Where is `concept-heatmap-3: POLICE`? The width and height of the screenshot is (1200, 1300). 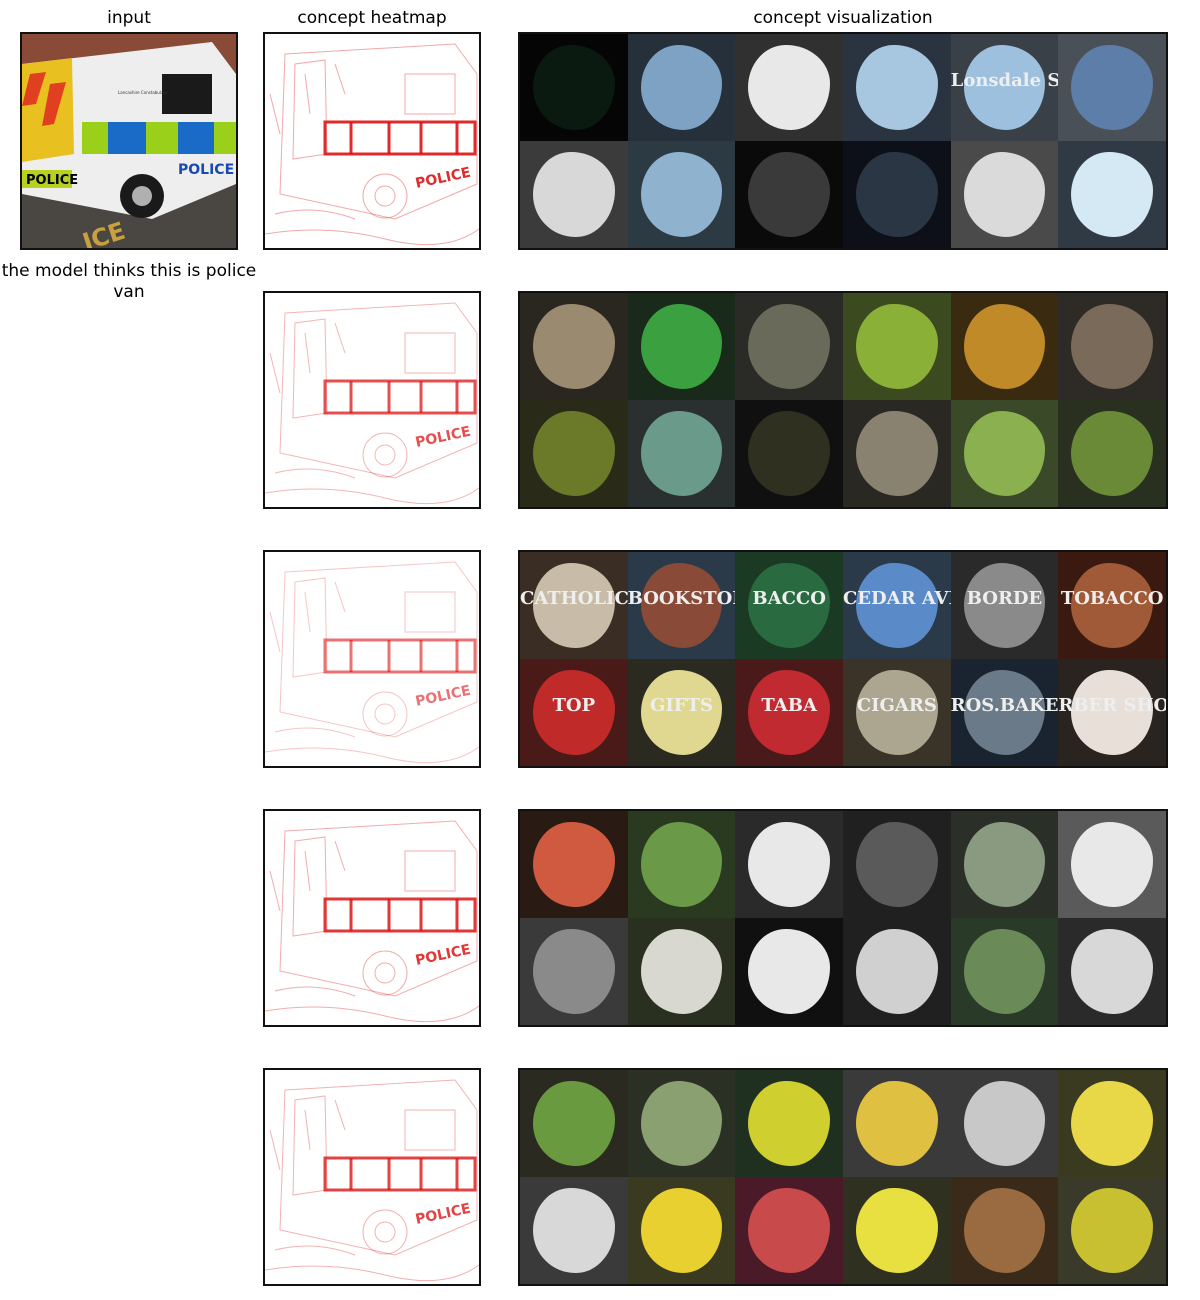 concept-heatmap-3: POLICE is located at coordinates (372, 659).